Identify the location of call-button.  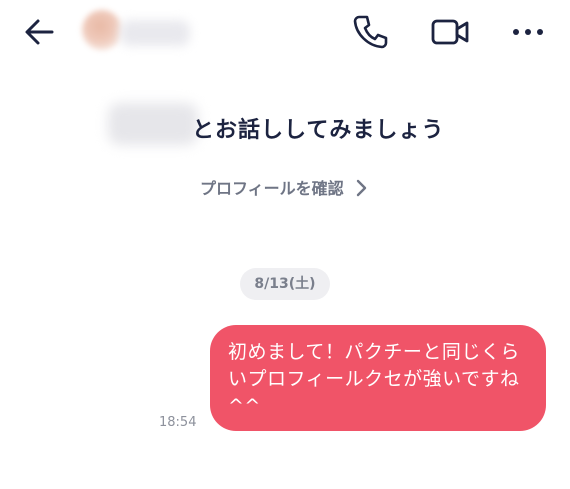
(370, 32).